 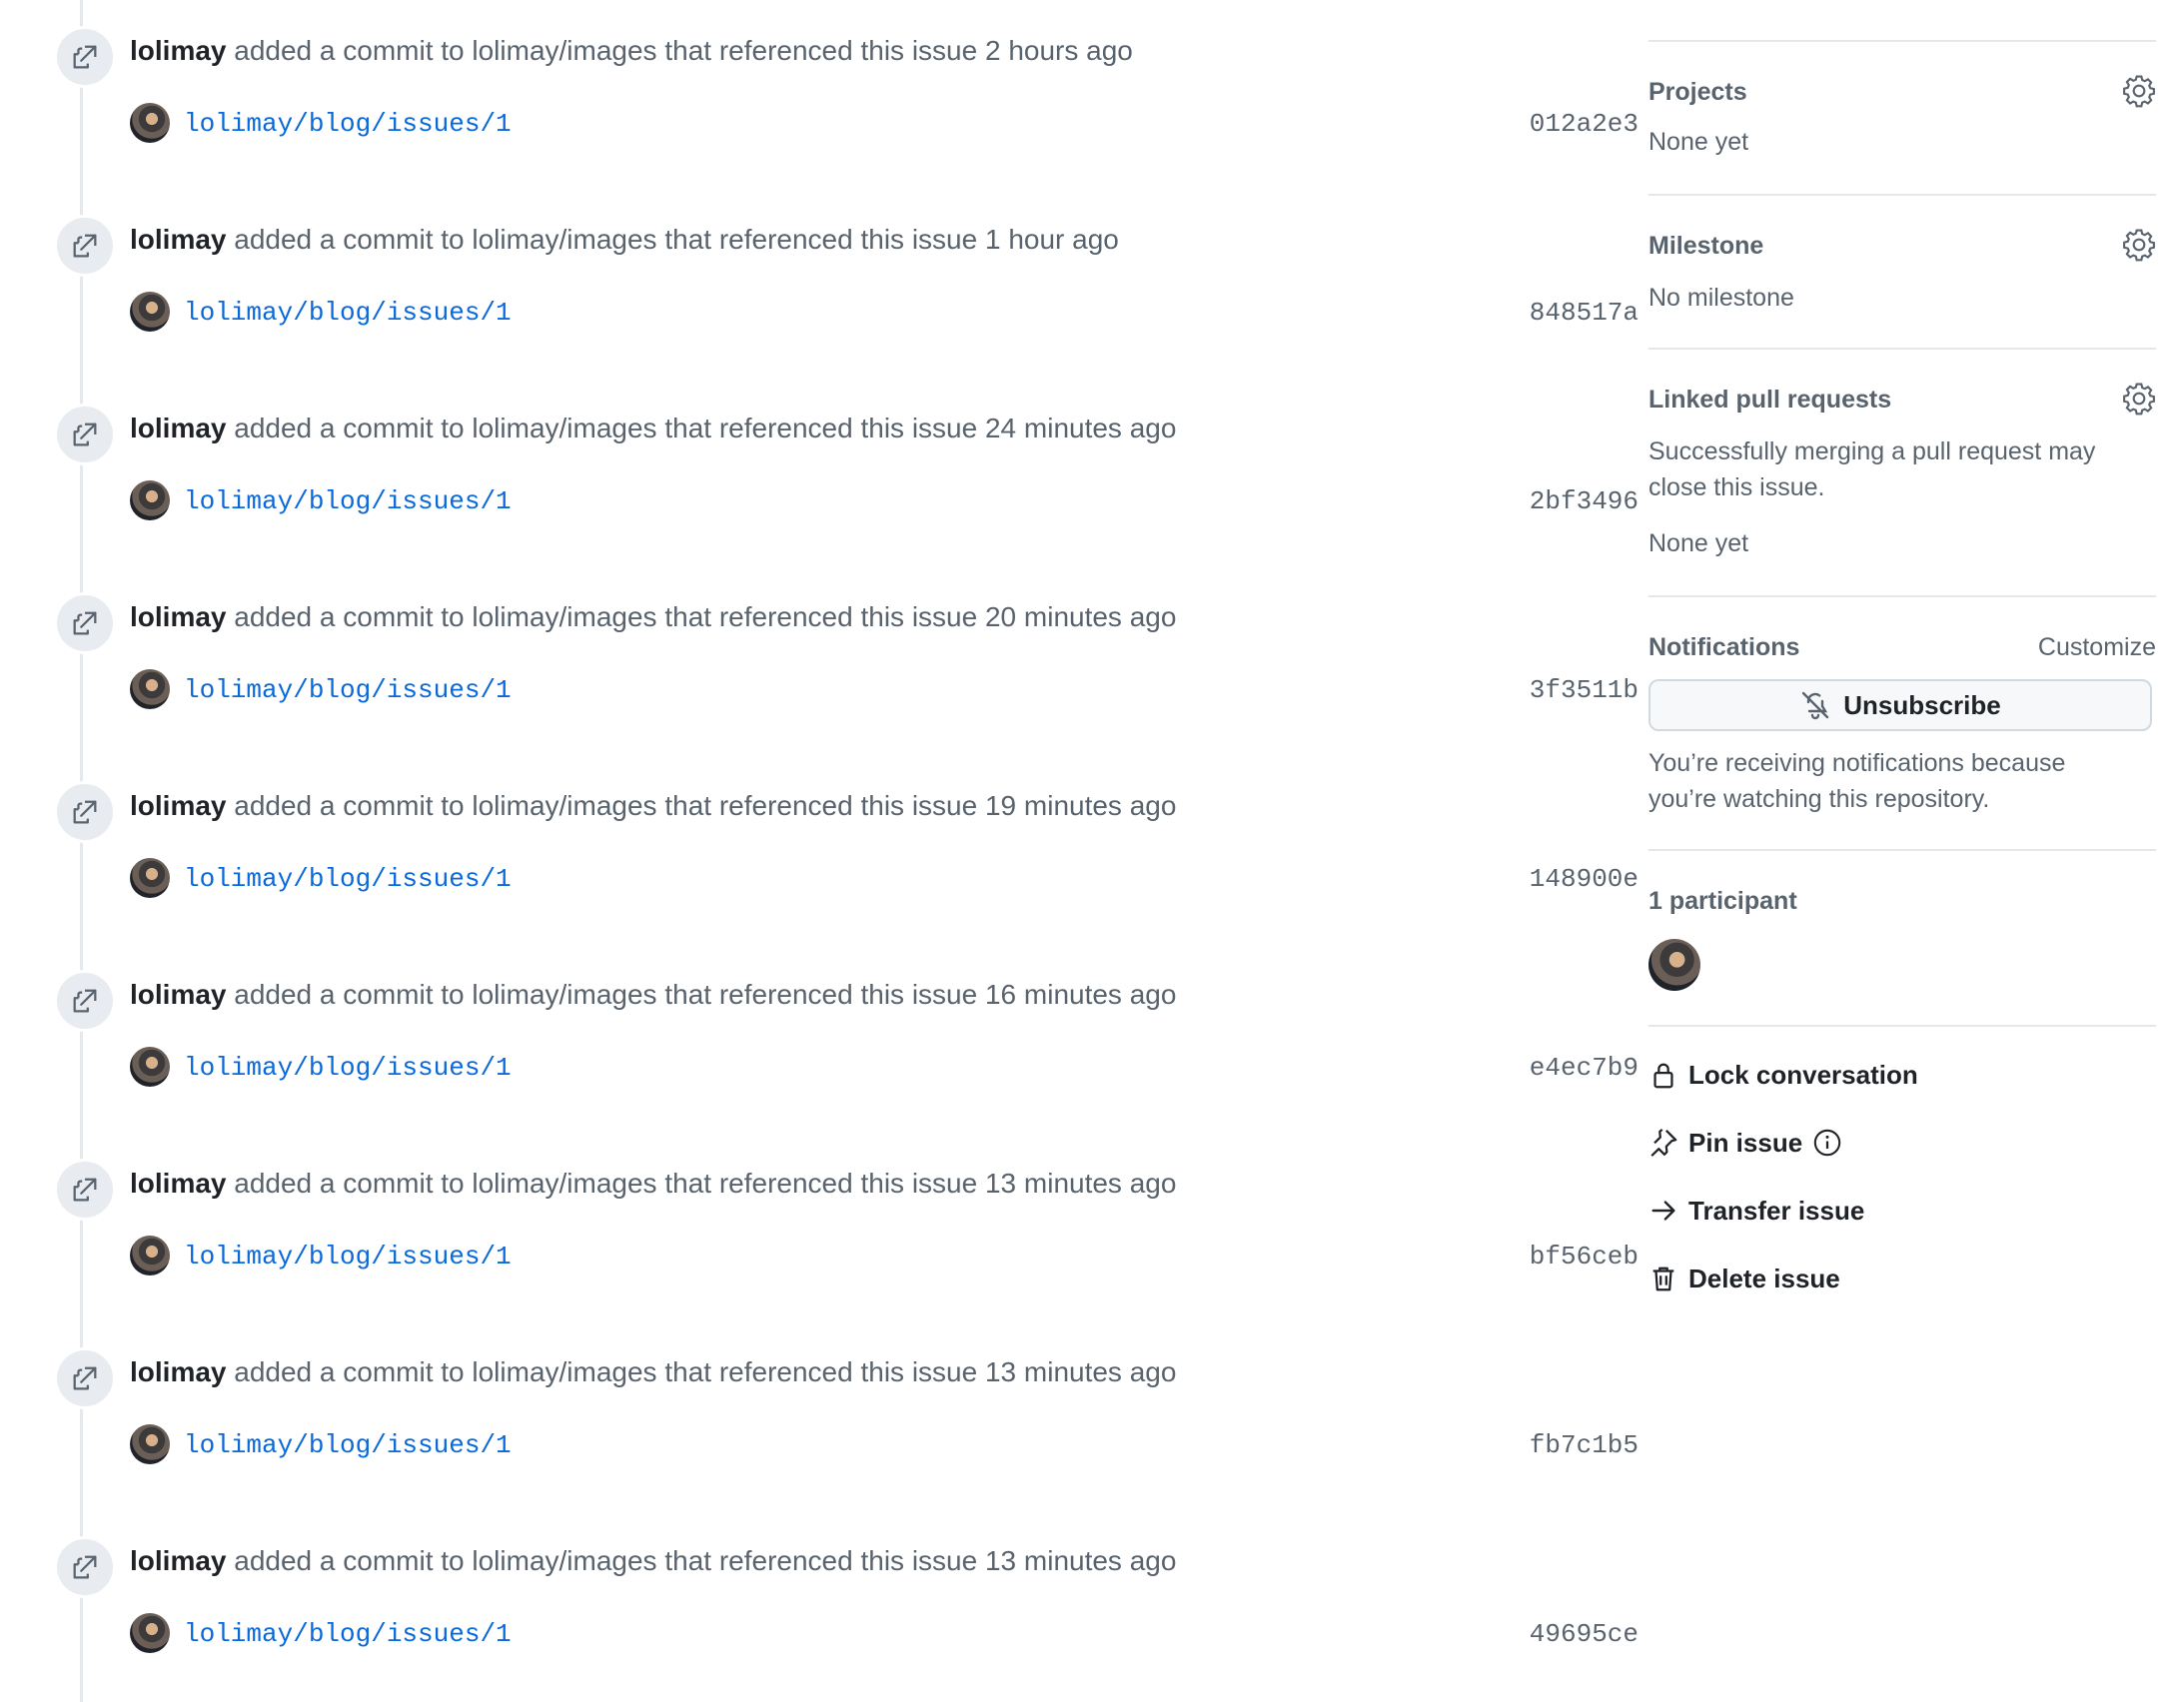 I want to click on bell-slash-icon, so click(x=1815, y=706).